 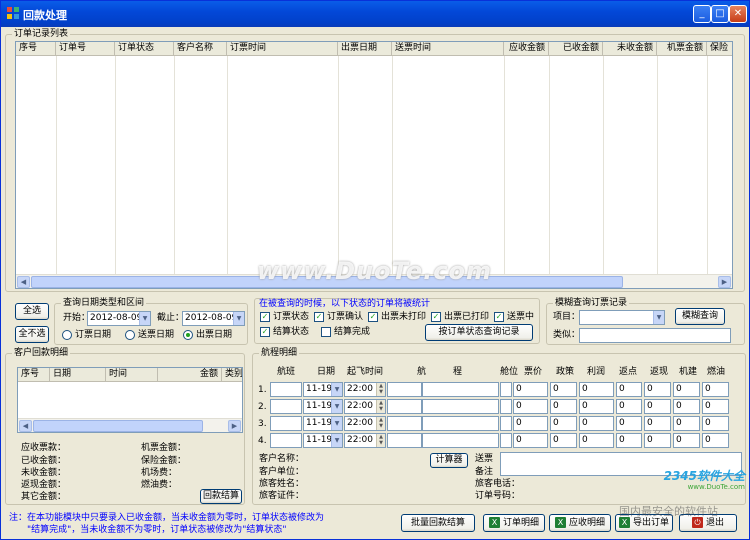 What do you see at coordinates (144, 49) in the screenshot?
I see `orders-col-header: 订单状态` at bounding box center [144, 49].